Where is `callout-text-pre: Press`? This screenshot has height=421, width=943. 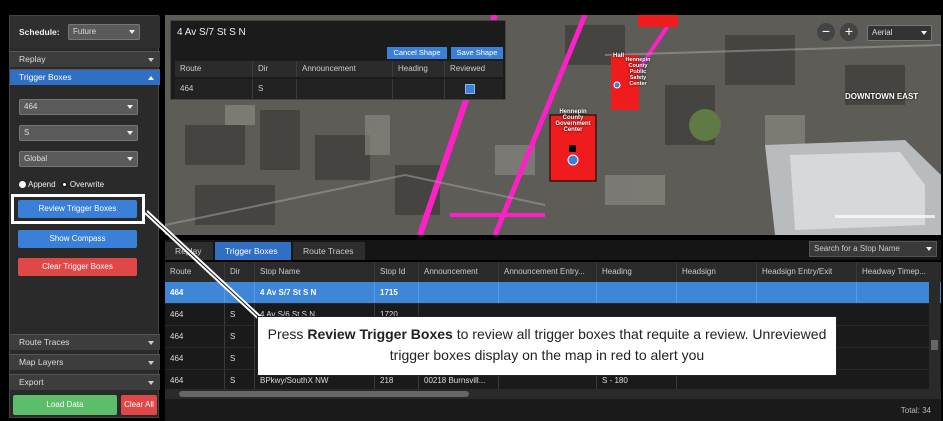
callout-text-pre: Press is located at coordinates (287, 334).